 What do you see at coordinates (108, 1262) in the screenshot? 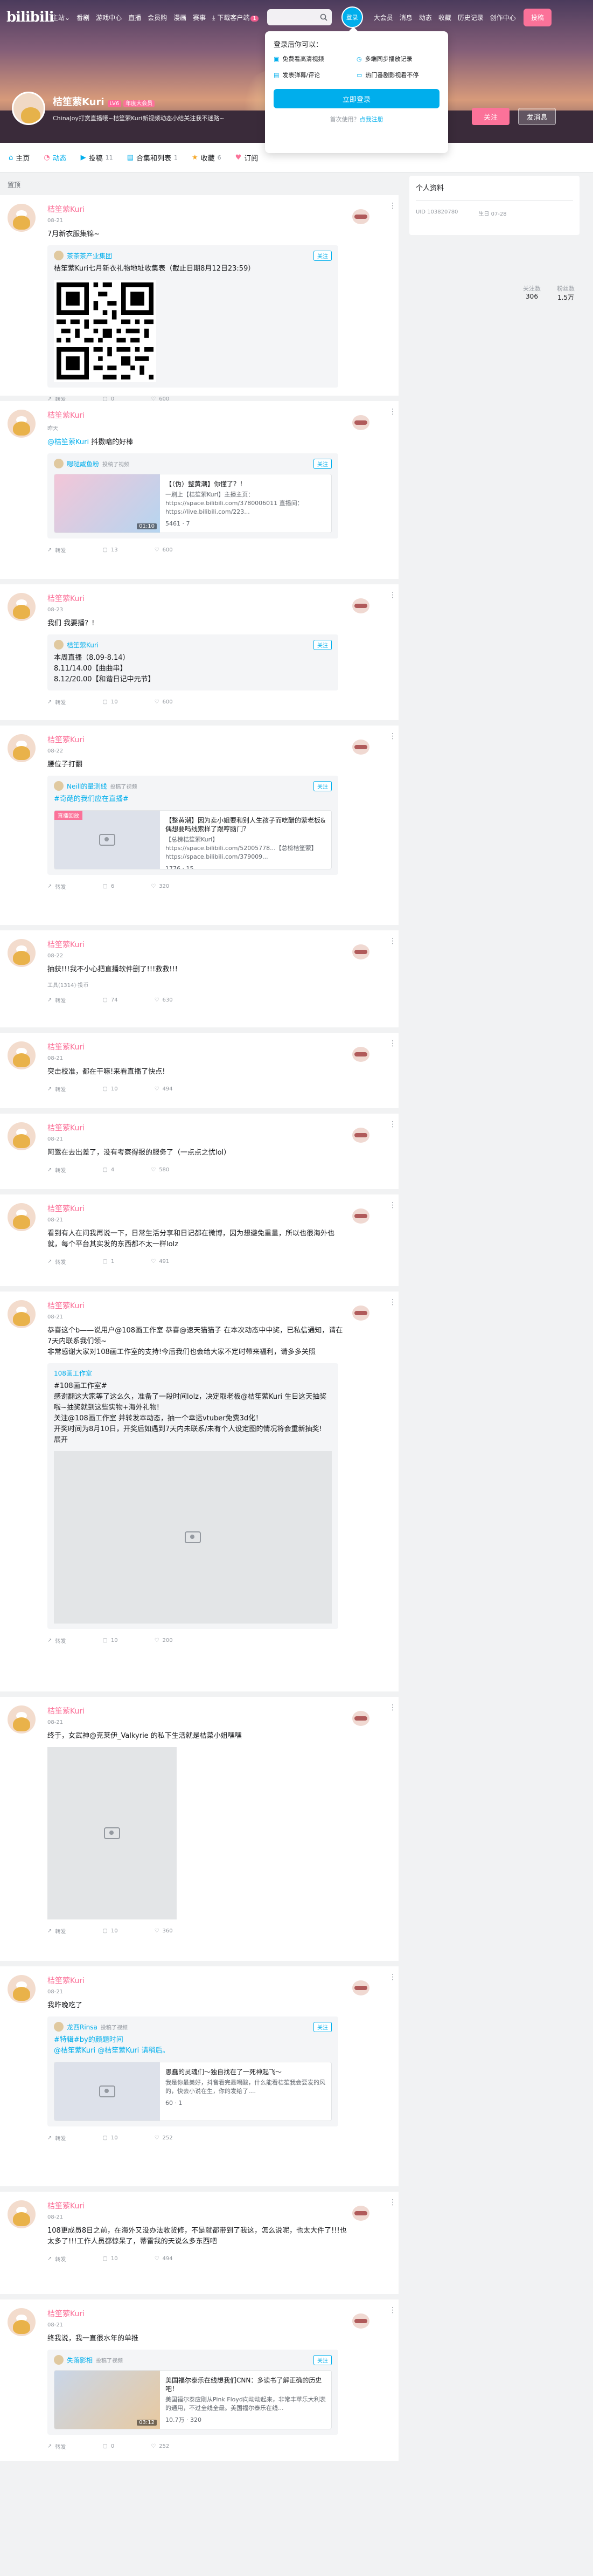
I see `comment-button: ▢ 1` at bounding box center [108, 1262].